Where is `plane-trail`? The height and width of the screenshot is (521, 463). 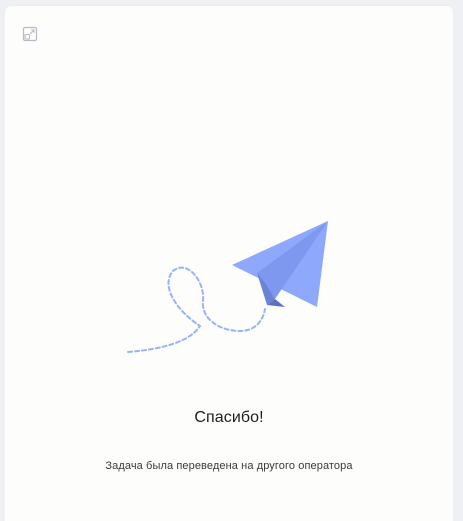
plane-trail is located at coordinates (196, 309).